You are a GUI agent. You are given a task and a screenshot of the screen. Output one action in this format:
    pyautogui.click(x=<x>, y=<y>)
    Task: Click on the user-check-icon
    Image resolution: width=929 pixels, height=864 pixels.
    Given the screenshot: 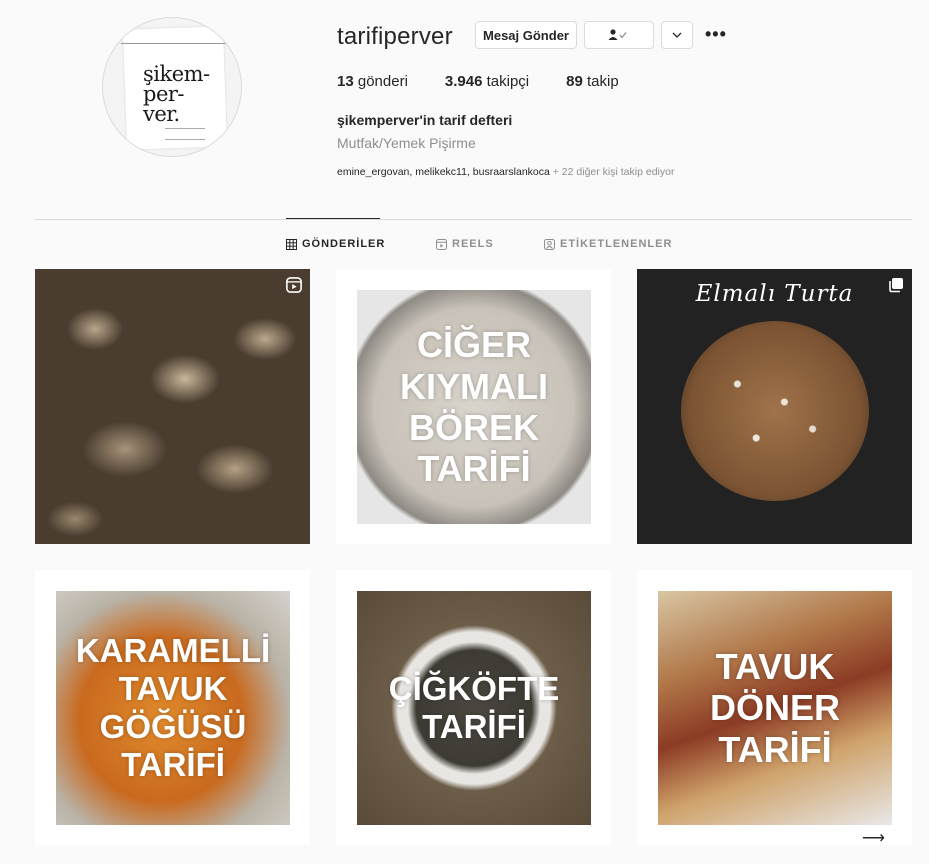 What is the action you would take?
    pyautogui.click(x=617, y=34)
    